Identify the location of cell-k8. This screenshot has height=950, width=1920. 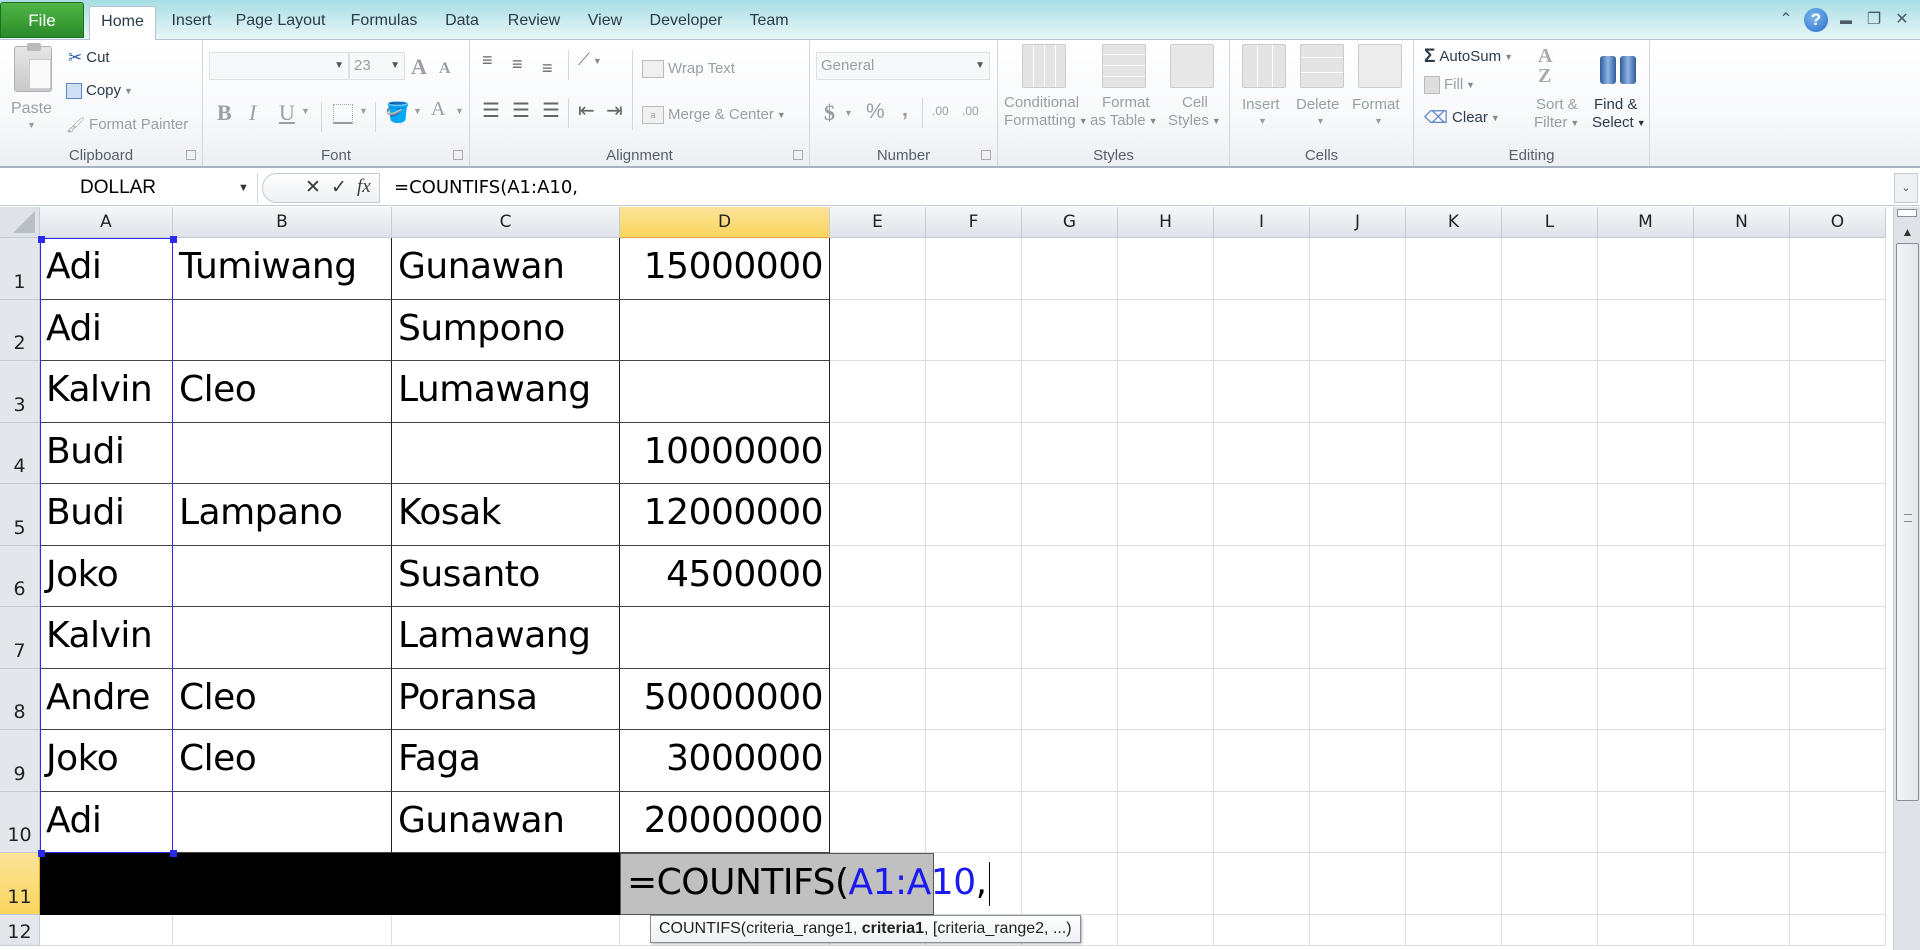
(1454, 699).